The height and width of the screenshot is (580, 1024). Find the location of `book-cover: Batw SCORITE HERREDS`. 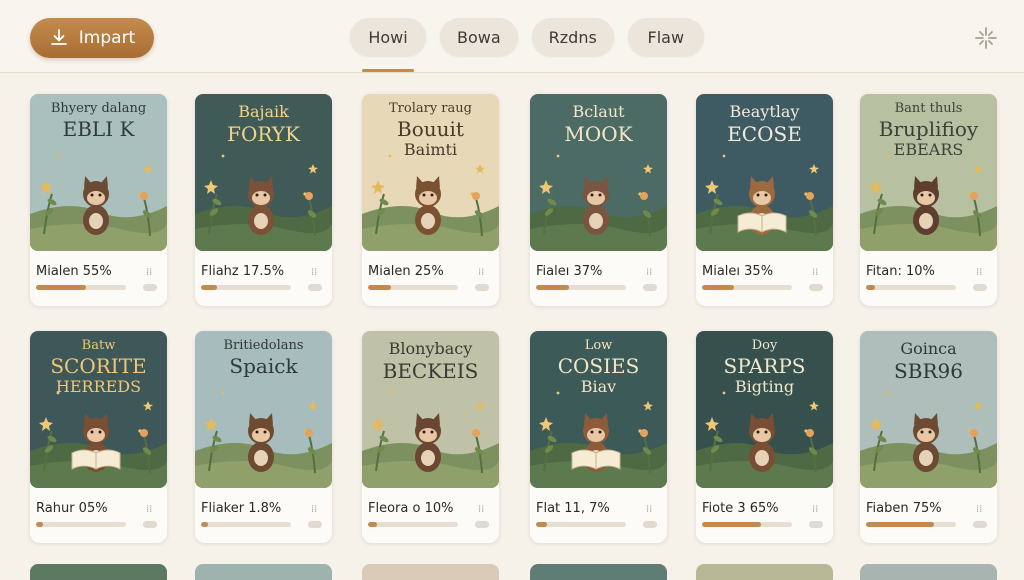

book-cover: Batw SCORITE HERREDS is located at coordinates (98, 409).